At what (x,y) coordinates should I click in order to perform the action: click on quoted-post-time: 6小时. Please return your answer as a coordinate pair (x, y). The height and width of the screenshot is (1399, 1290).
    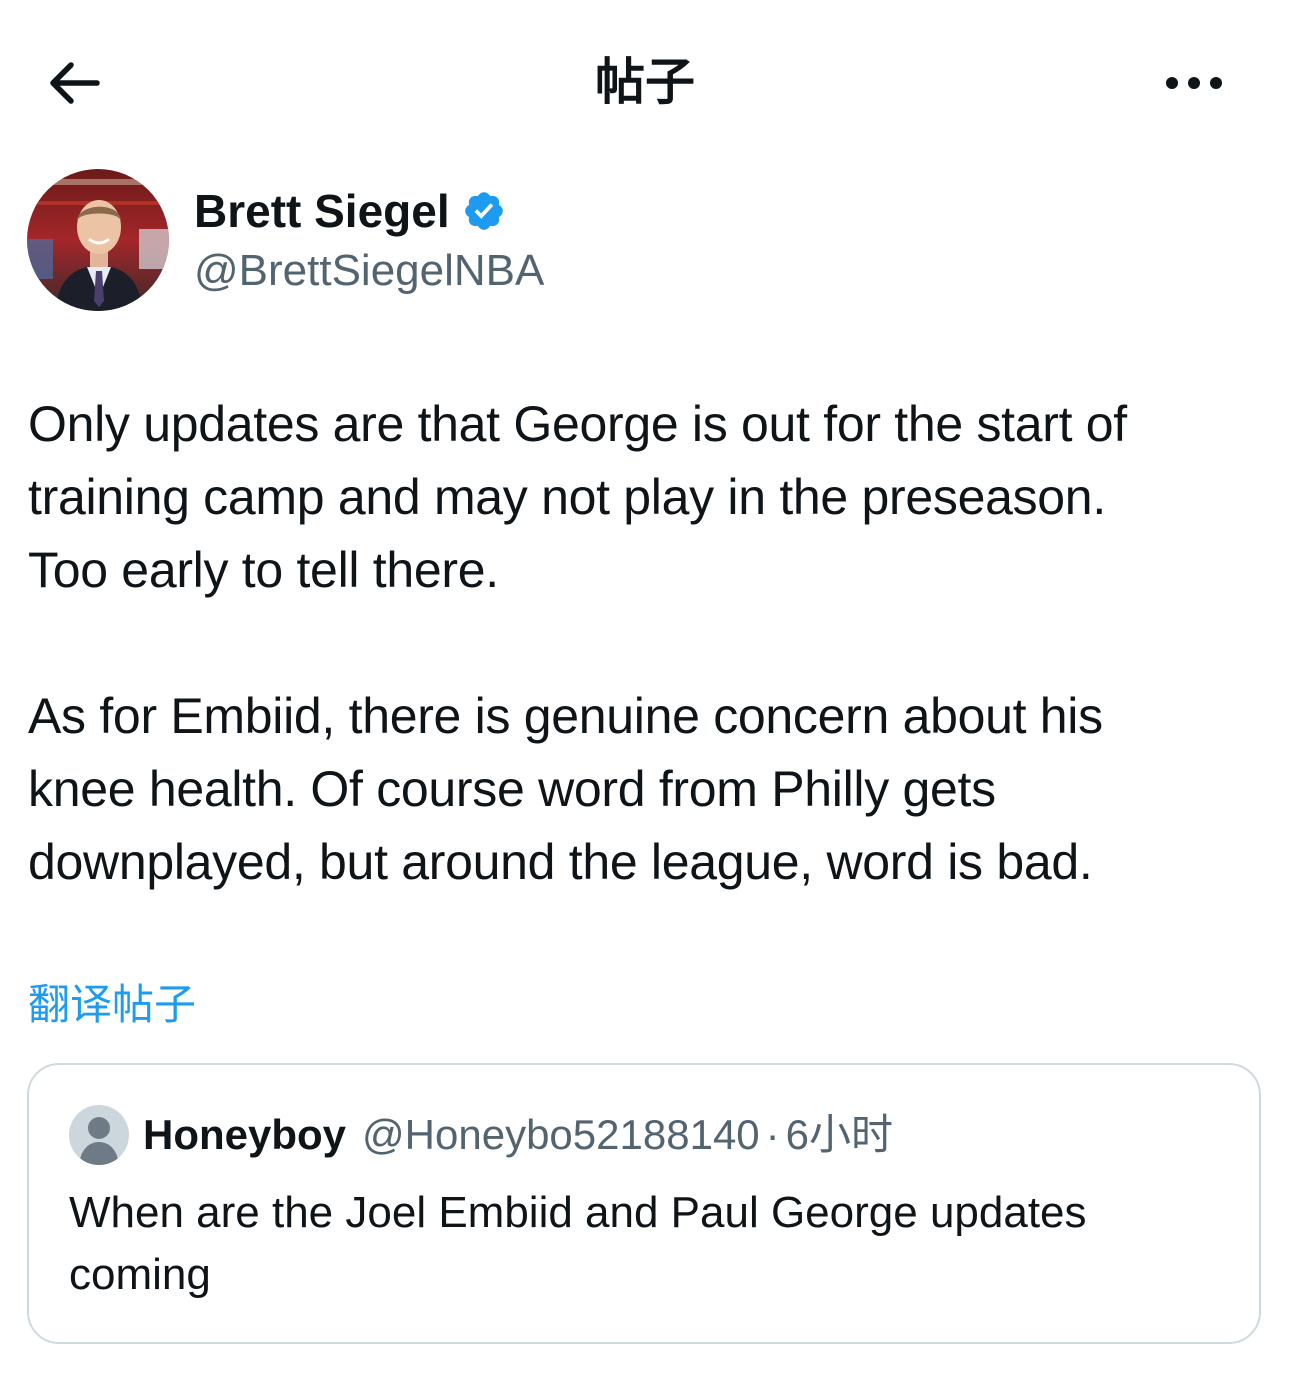
    Looking at the image, I should click on (839, 1135).